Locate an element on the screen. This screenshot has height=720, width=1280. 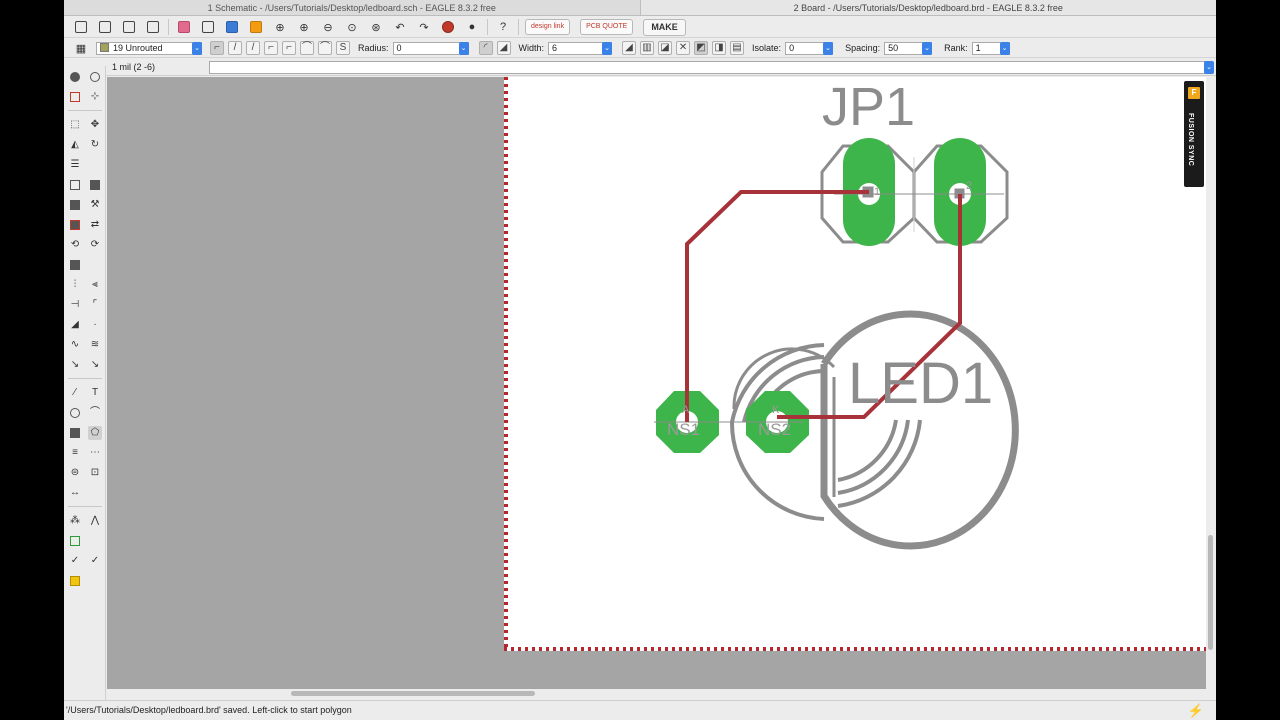
bend-style-90b-icon: ⌐ is located at coordinates (289, 48).